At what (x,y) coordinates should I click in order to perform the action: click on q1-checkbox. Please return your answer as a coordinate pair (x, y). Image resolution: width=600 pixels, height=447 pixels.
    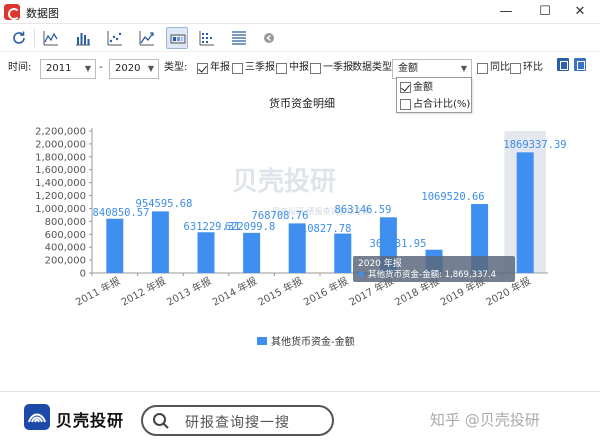
    Looking at the image, I should click on (315, 68).